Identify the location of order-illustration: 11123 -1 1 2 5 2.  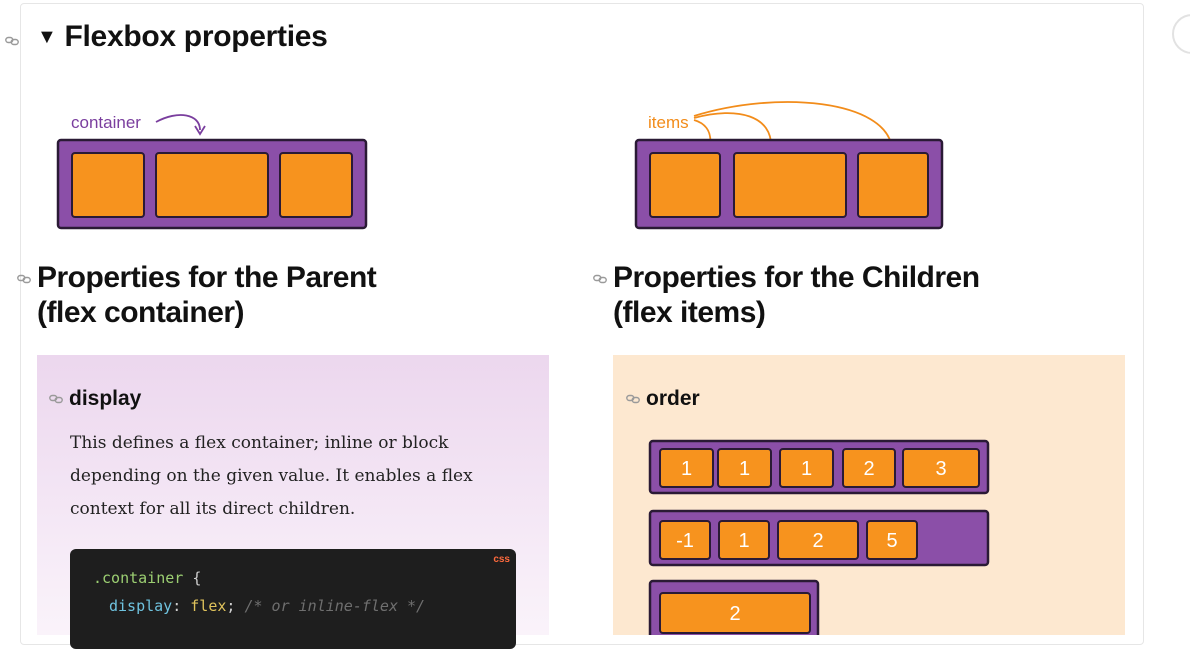
(819, 537).